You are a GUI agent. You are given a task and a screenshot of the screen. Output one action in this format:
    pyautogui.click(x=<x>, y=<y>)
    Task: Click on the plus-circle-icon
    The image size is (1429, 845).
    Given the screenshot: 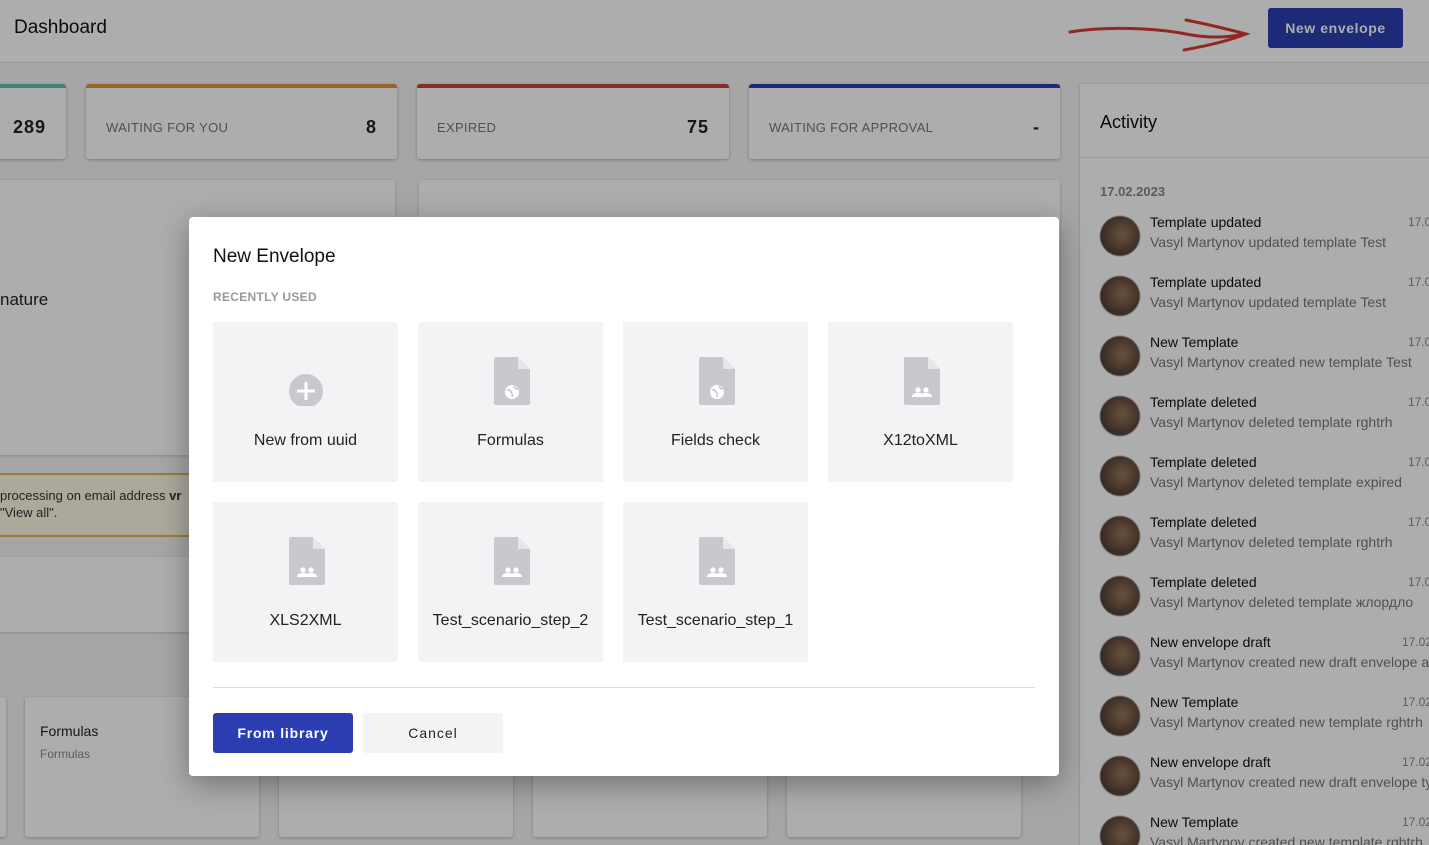 What is the action you would take?
    pyautogui.click(x=306, y=390)
    